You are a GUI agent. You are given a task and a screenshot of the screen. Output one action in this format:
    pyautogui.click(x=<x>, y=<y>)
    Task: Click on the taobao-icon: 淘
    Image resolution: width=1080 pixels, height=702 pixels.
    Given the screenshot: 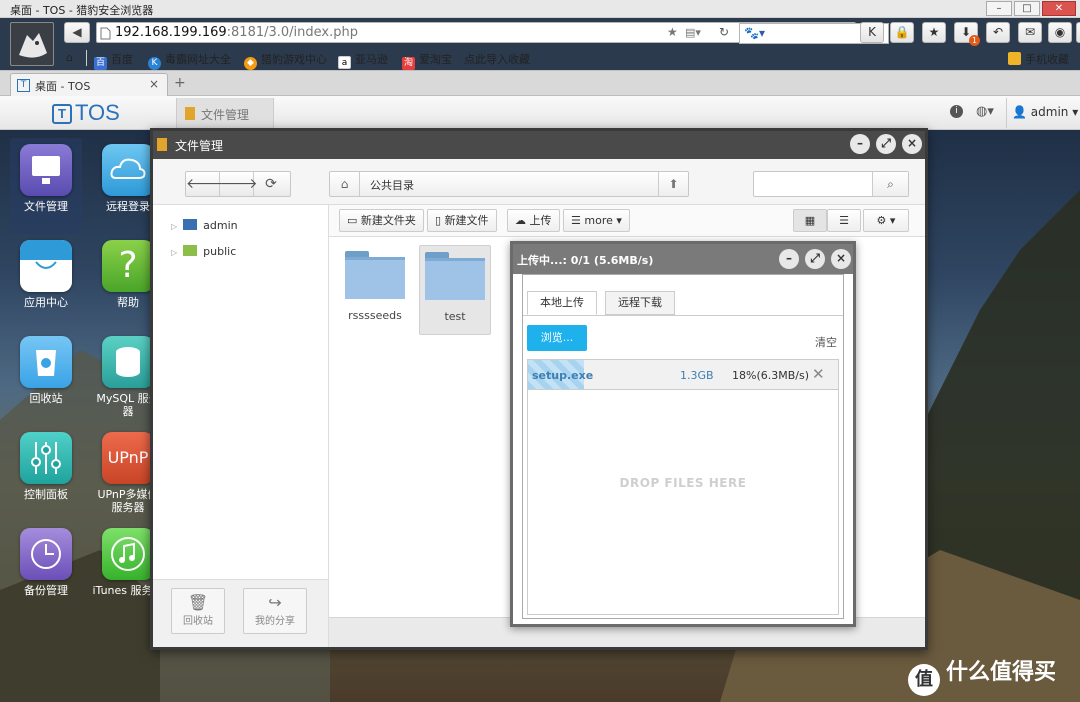 What is the action you would take?
    pyautogui.click(x=408, y=63)
    